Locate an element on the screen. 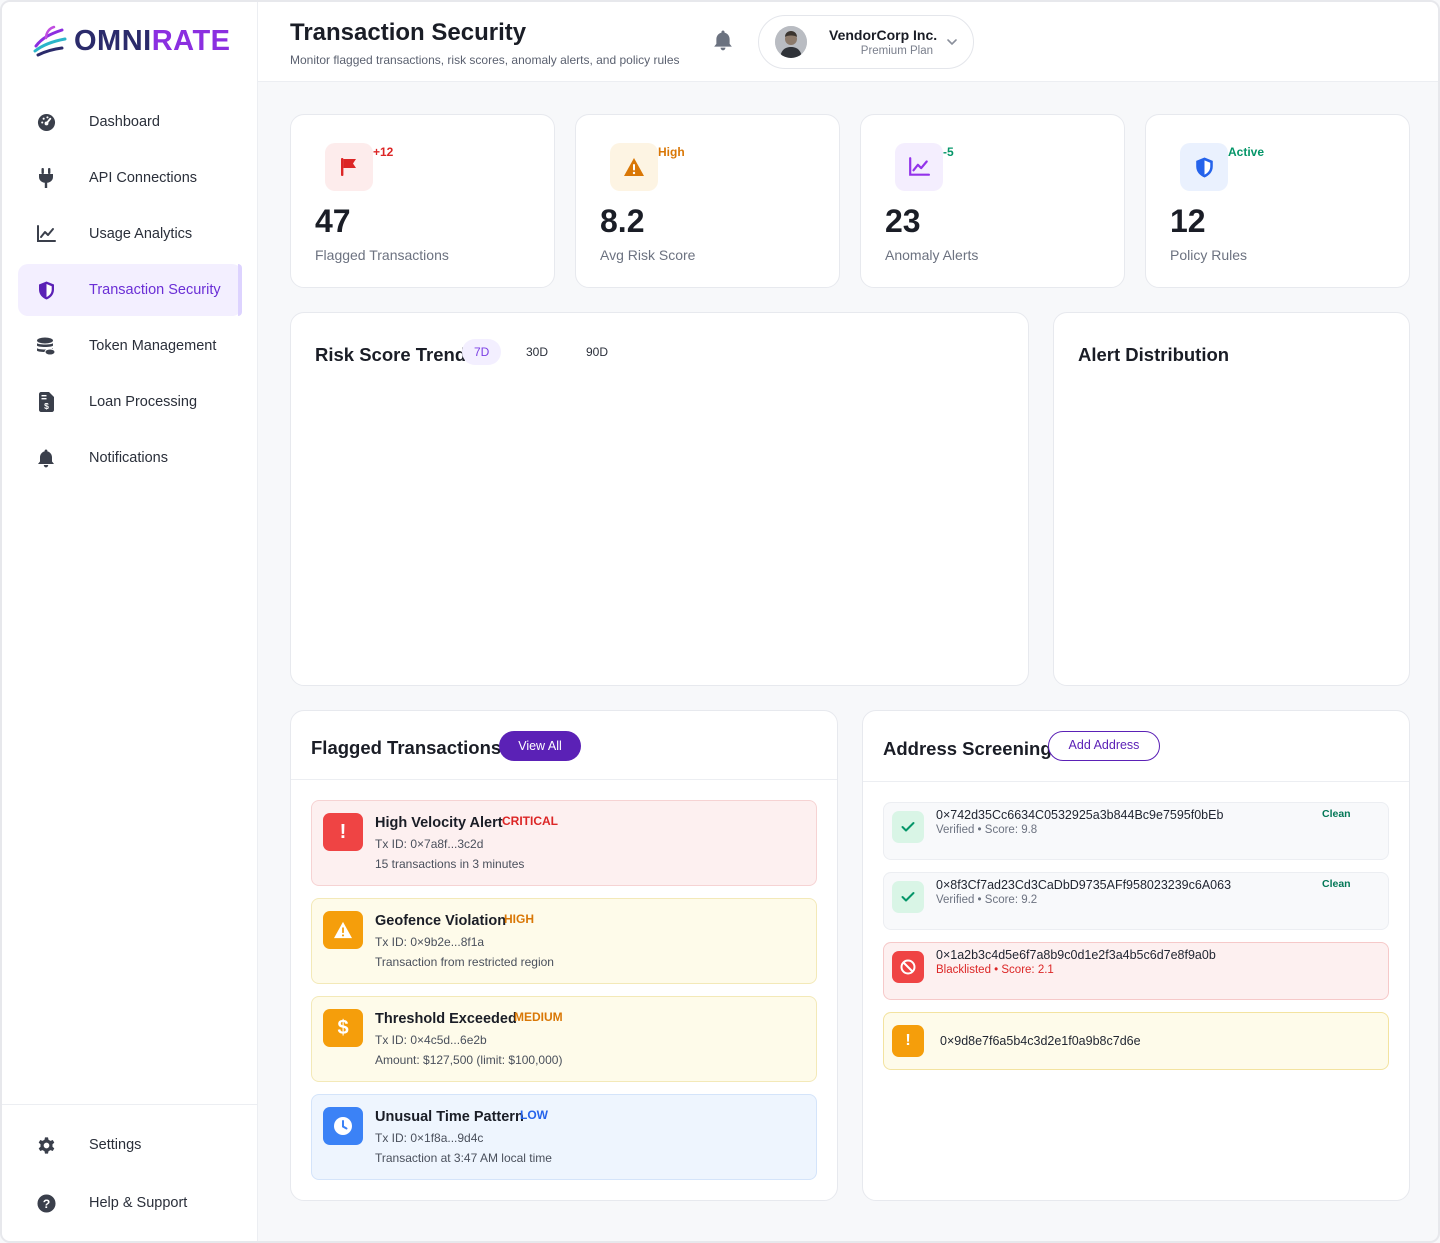 This screenshot has width=1440, height=1243. view-all-button: View All is located at coordinates (540, 746).